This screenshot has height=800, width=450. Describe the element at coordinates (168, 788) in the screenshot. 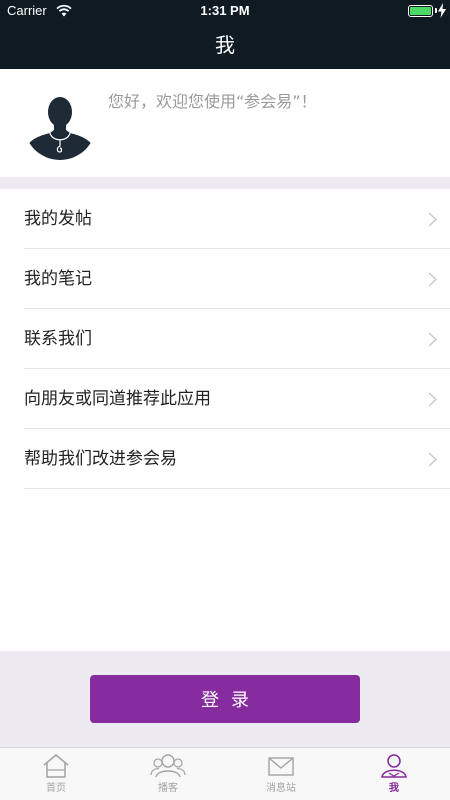

I see `tab-label: 播客` at that location.